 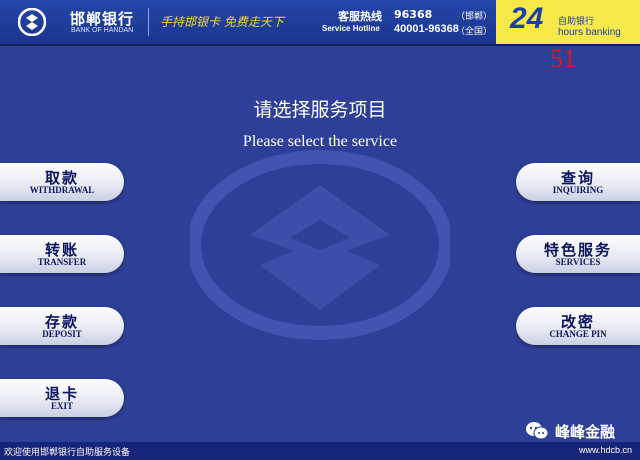 I want to click on footer-url: www.hdcb.cn, so click(x=605, y=450).